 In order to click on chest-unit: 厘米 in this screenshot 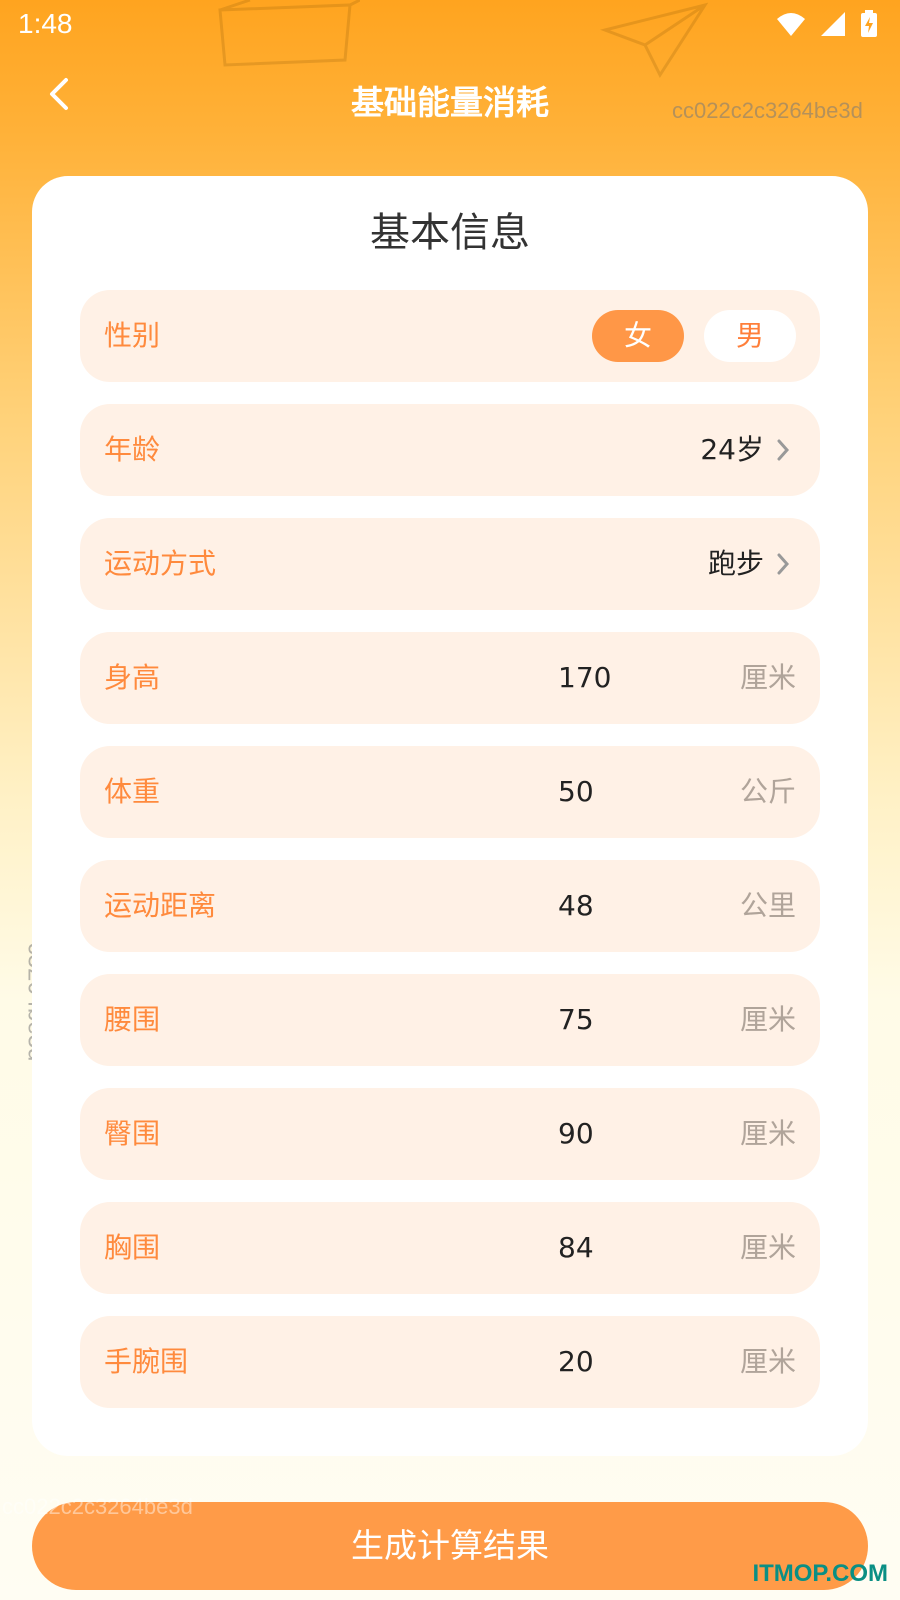, I will do `click(767, 1247)`.